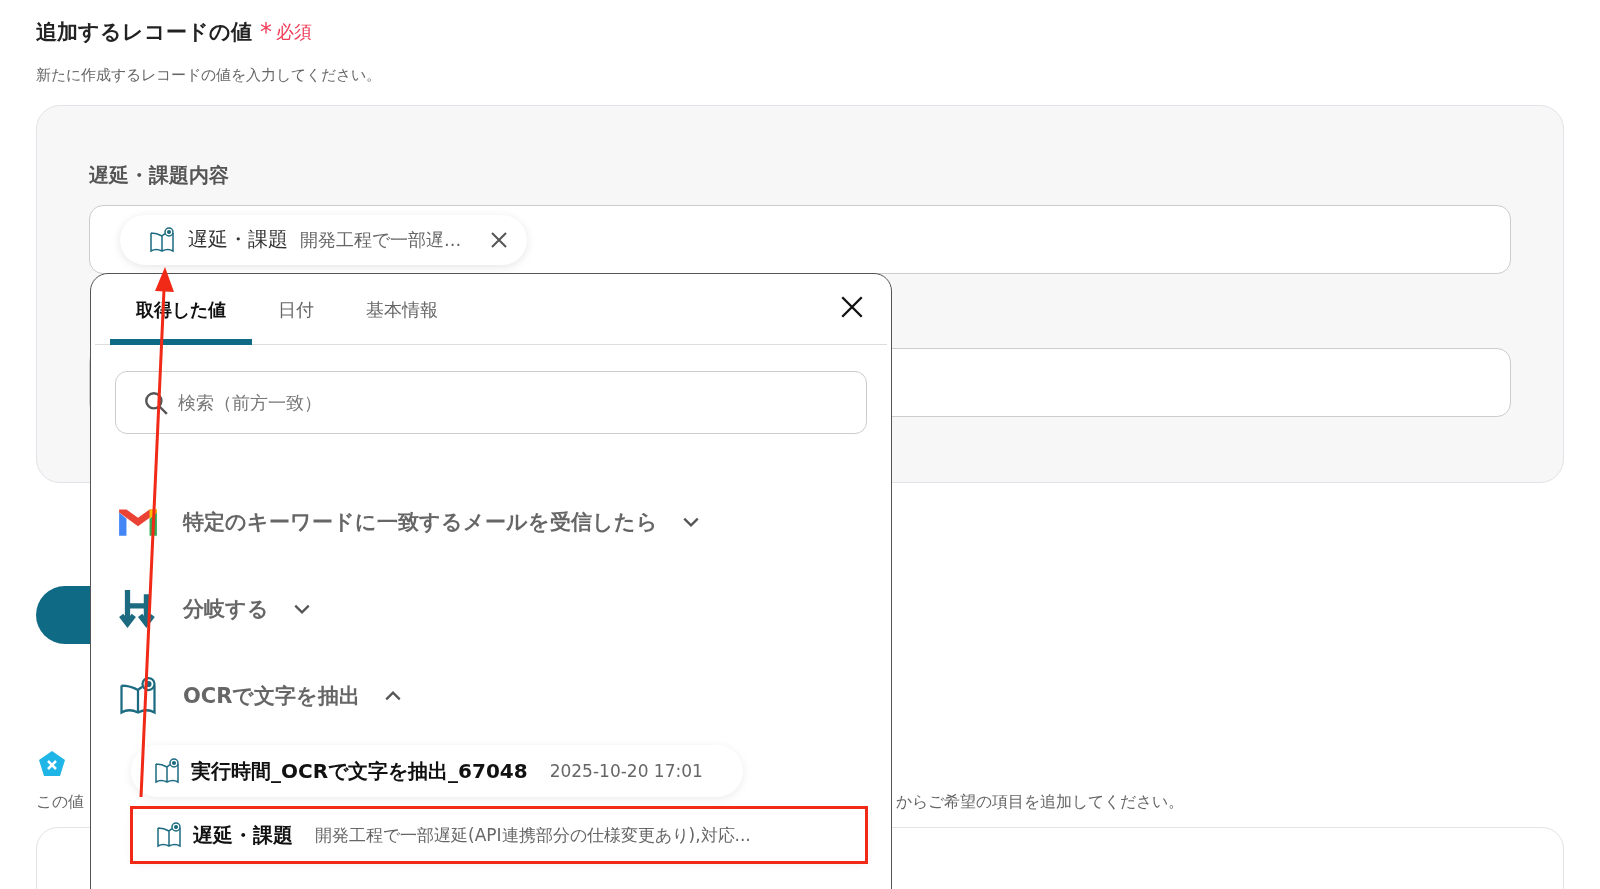  I want to click on app-icon, so click(52, 764).